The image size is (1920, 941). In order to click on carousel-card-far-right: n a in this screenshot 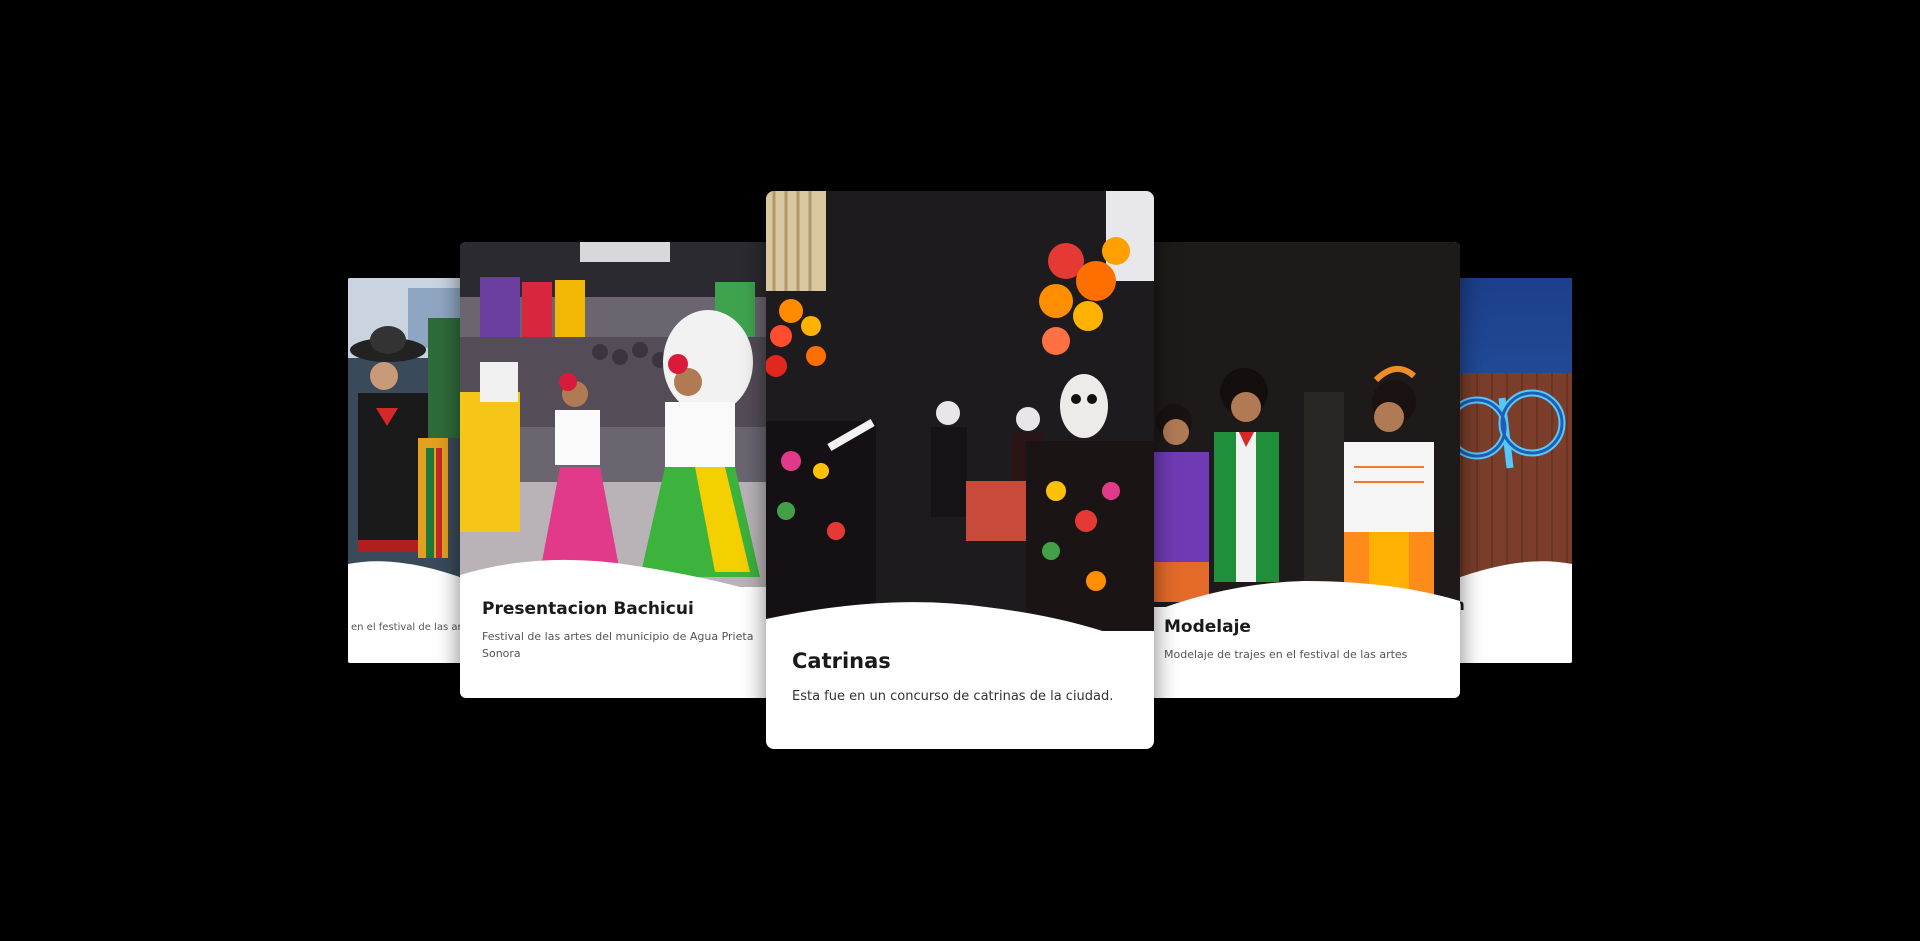, I will do `click(1512, 470)`.